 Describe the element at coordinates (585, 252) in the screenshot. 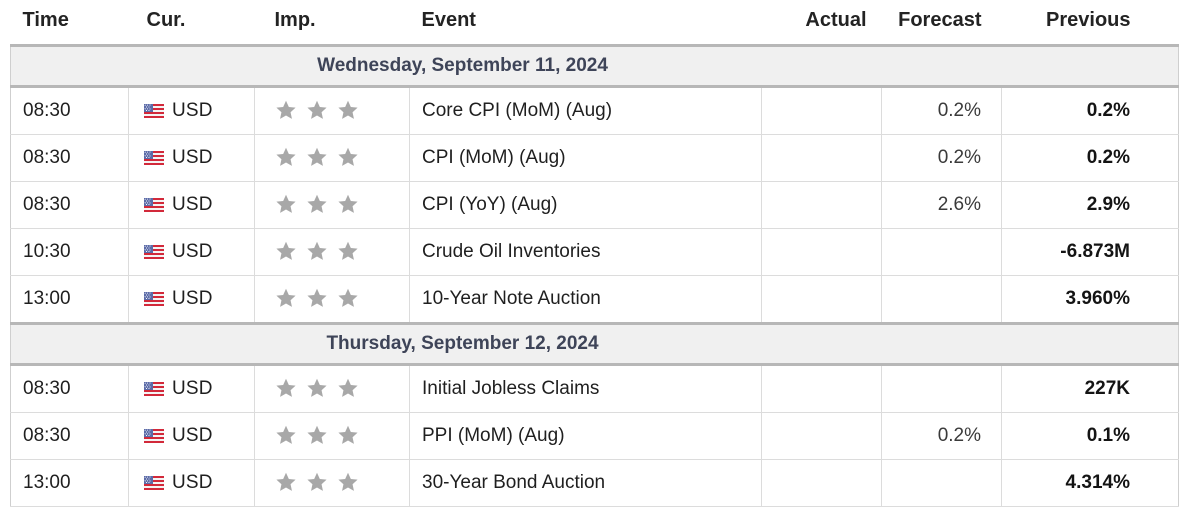

I see `cell-event-name: Crude Oil Inventories` at that location.